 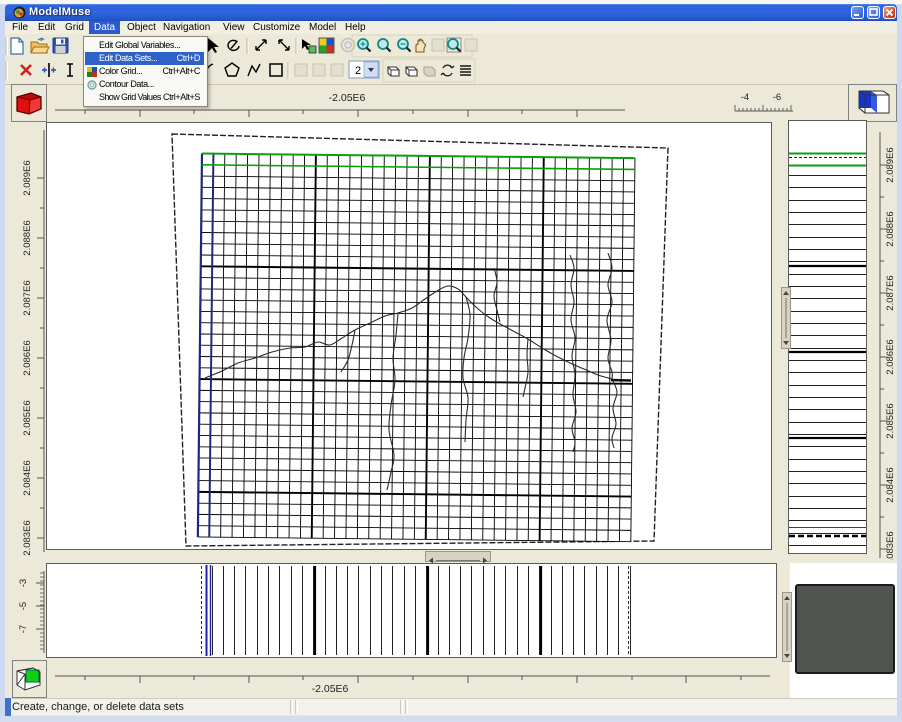 What do you see at coordinates (23, 629) in the screenshot?
I see `svg-text: -7` at bounding box center [23, 629].